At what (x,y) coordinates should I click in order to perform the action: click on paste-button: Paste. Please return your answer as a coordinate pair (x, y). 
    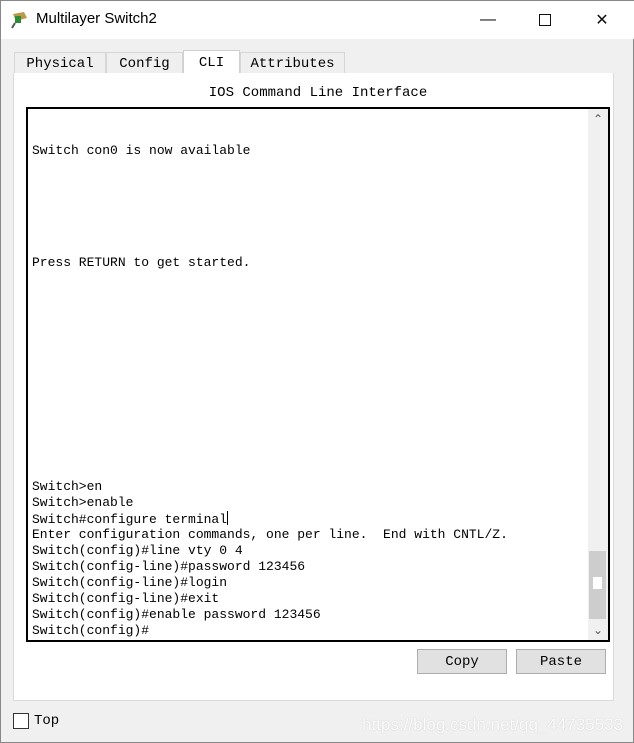
    Looking at the image, I should click on (561, 661).